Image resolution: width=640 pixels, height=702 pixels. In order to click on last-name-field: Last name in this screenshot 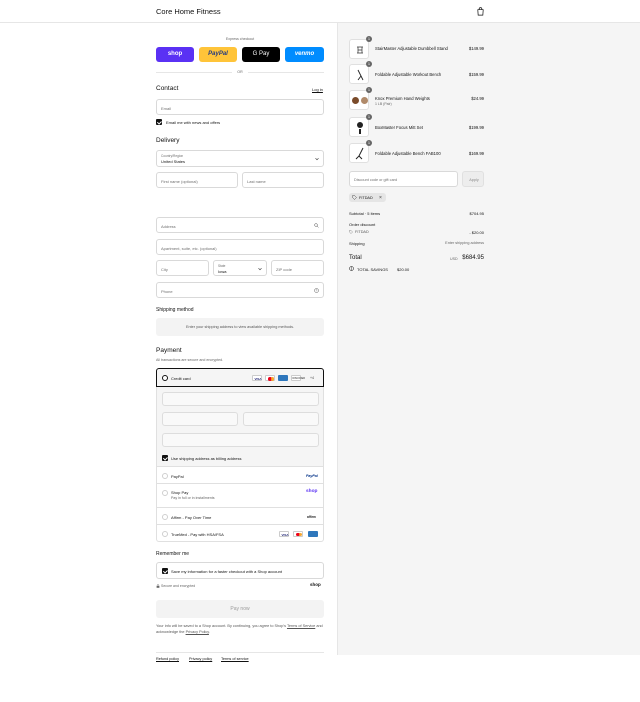, I will do `click(283, 180)`.